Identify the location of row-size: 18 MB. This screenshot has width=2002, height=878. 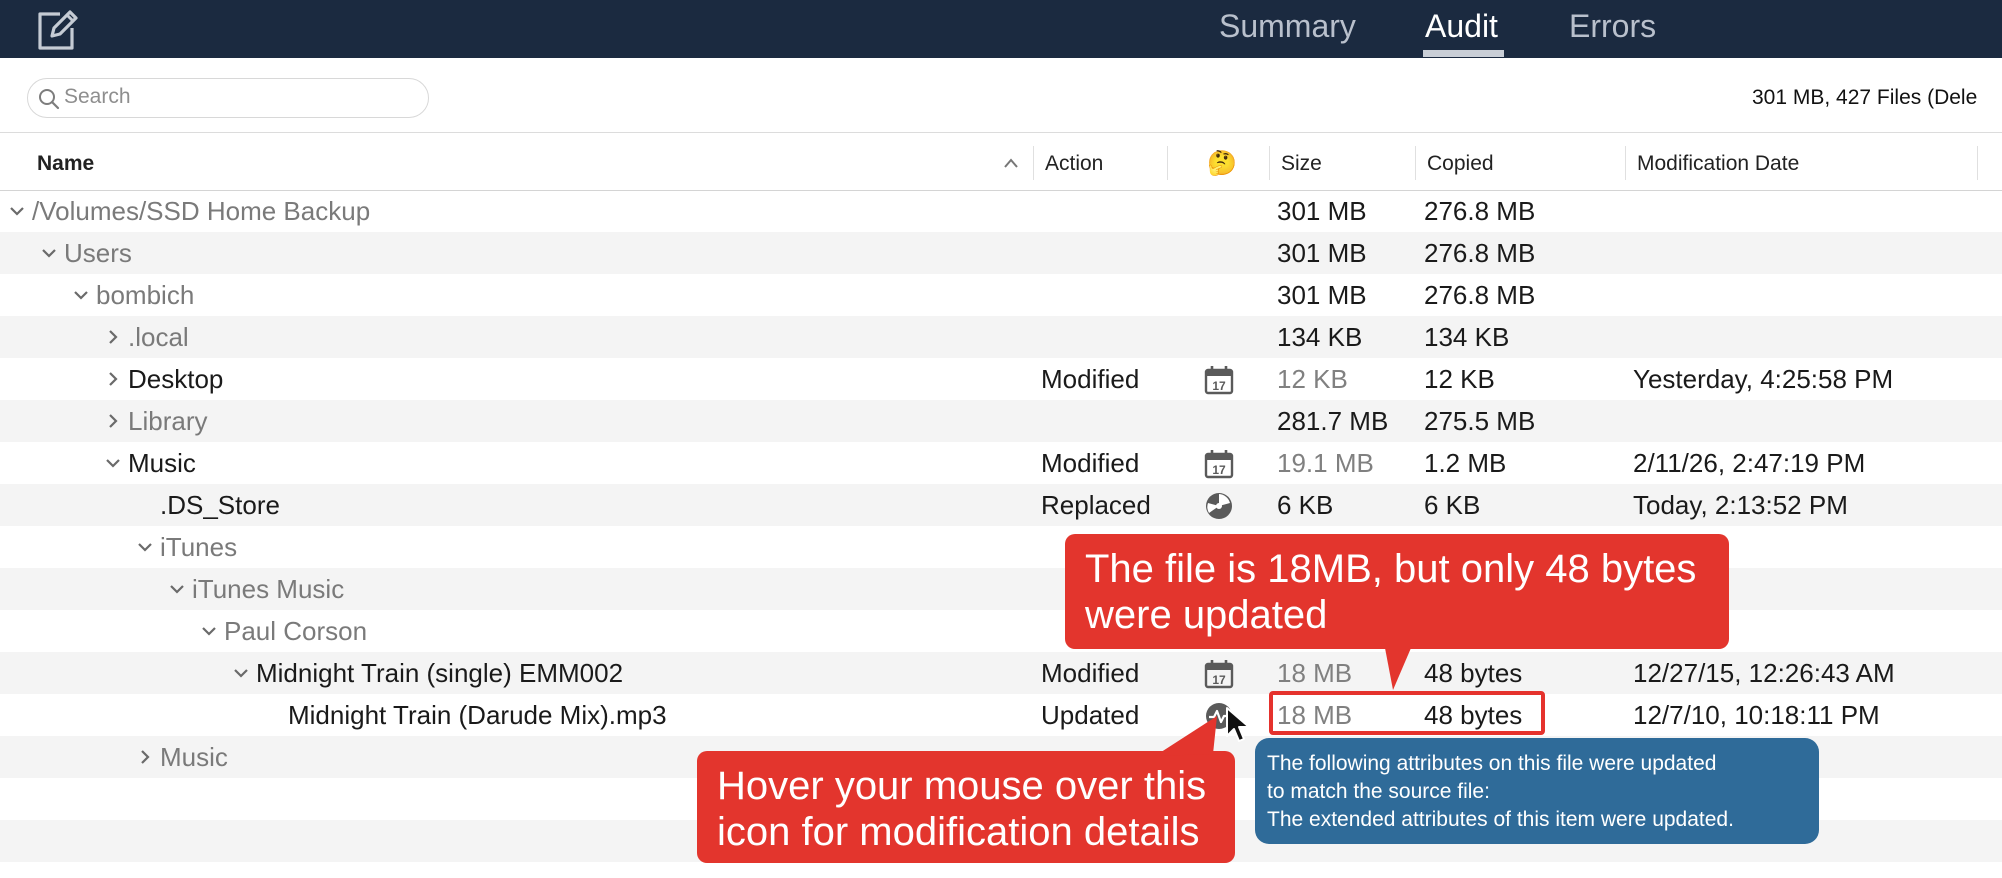
(1315, 673).